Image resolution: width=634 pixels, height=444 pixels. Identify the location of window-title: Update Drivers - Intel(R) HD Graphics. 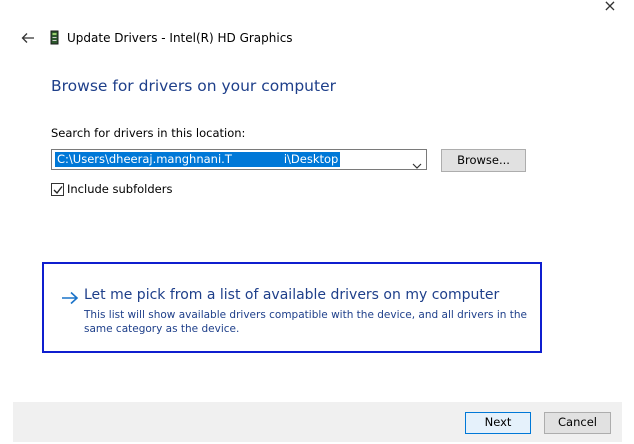
(180, 38).